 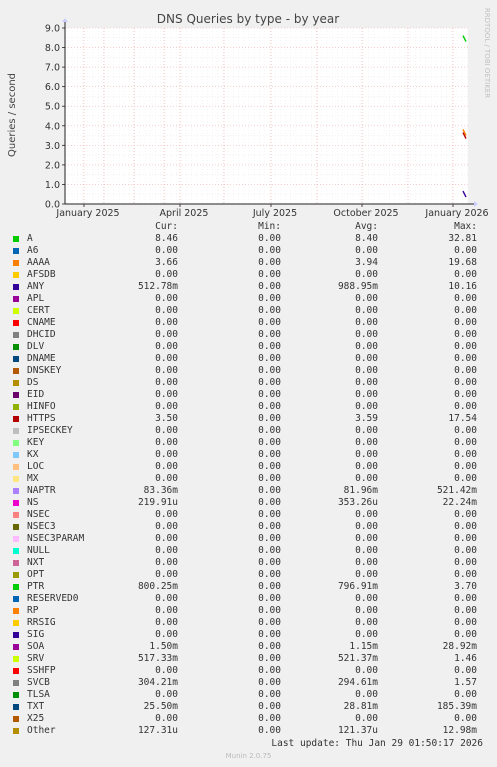 I want to click on legend-avg-value: 121.37u, so click(x=357, y=730).